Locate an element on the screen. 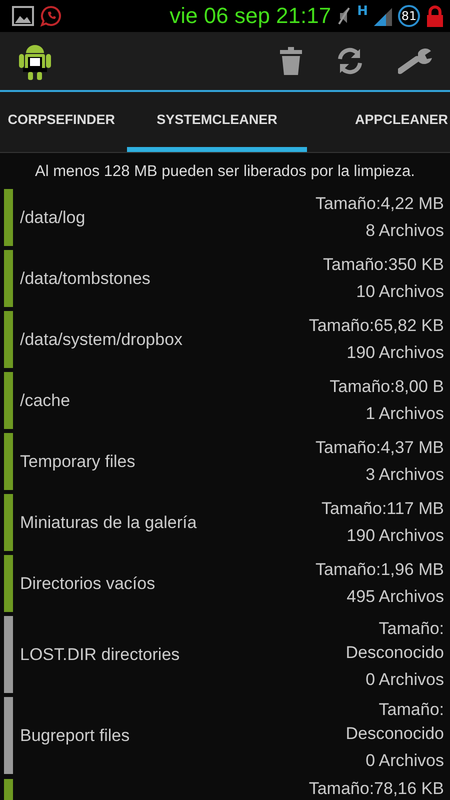 The image size is (450, 800). lock-icon is located at coordinates (435, 16).